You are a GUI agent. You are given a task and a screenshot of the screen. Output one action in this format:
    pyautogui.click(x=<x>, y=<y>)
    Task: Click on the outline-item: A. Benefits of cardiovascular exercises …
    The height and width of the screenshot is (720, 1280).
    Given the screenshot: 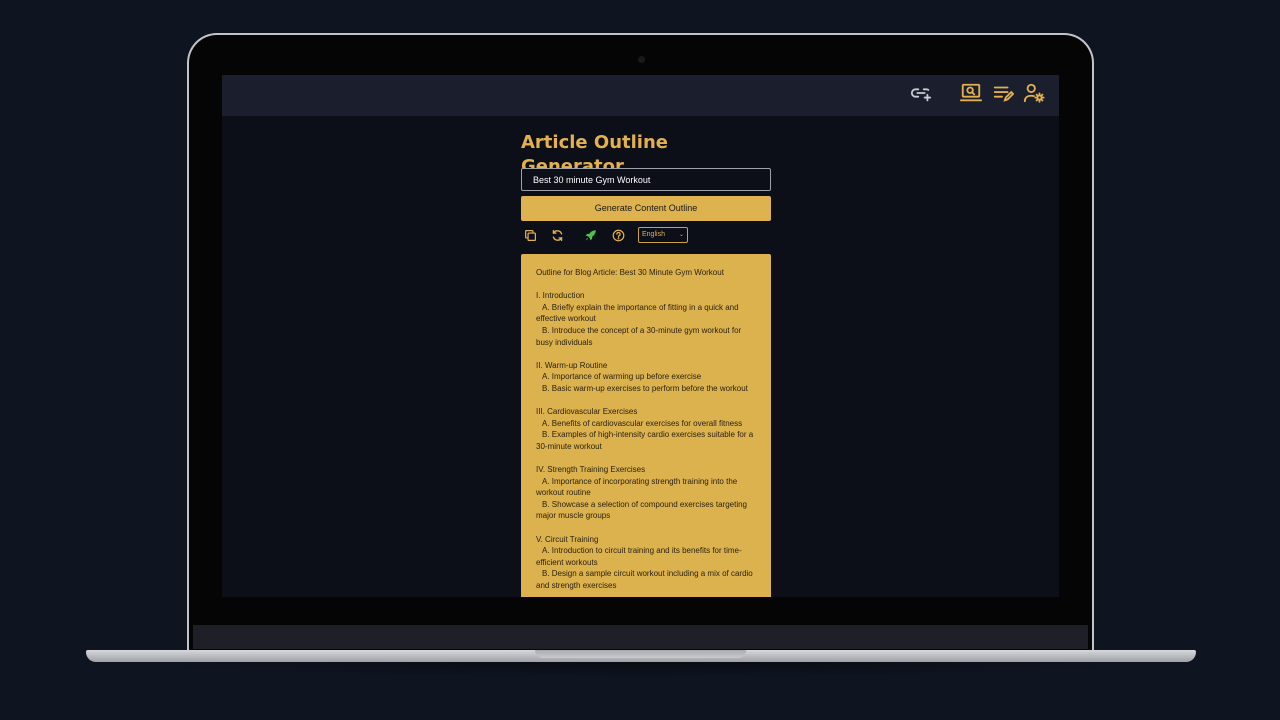 What is the action you would take?
    pyautogui.click(x=642, y=423)
    